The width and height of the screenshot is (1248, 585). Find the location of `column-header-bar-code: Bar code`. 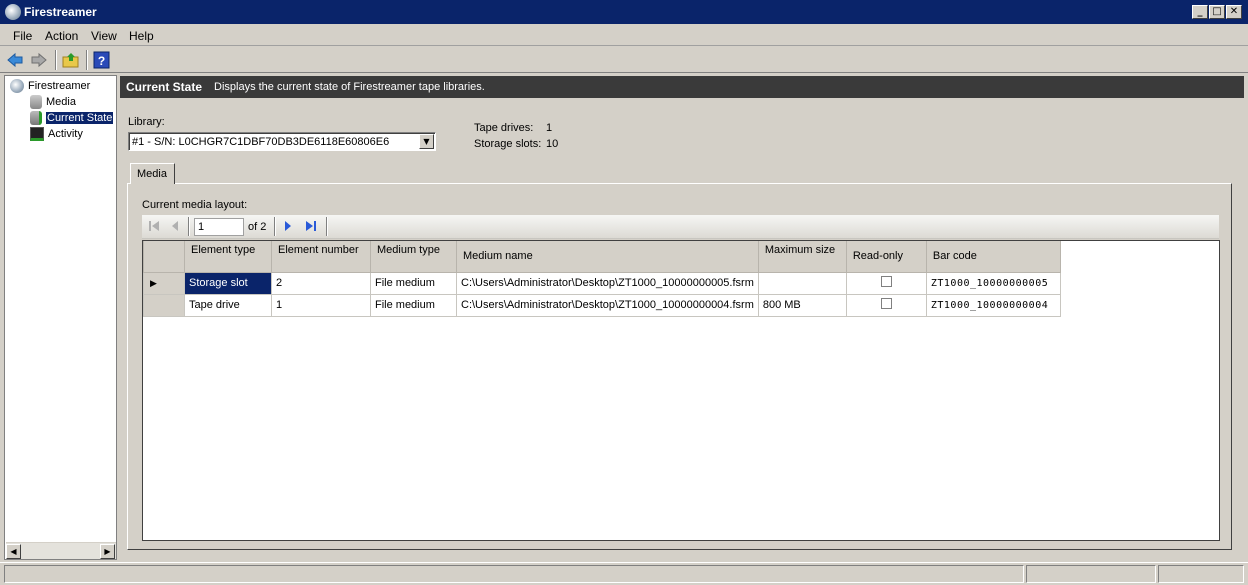

column-header-bar-code: Bar code is located at coordinates (993, 257).